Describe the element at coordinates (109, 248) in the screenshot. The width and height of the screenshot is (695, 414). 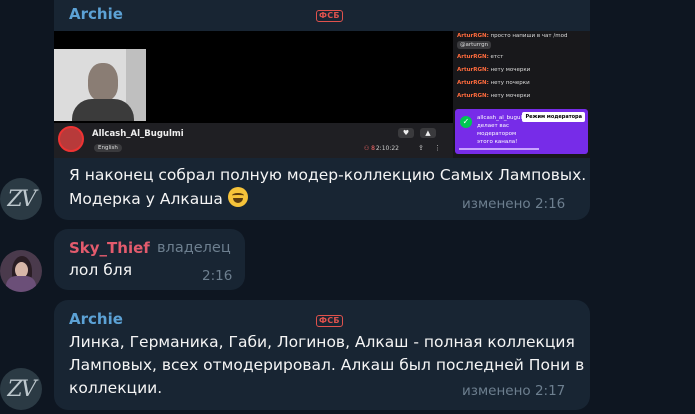
I see `author-name: Sky_Thief` at that location.